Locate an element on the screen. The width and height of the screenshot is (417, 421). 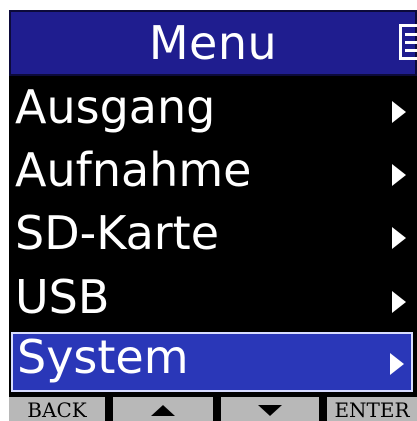
menu-item-sd-karte: SD-Karte is located at coordinates (212, 237).